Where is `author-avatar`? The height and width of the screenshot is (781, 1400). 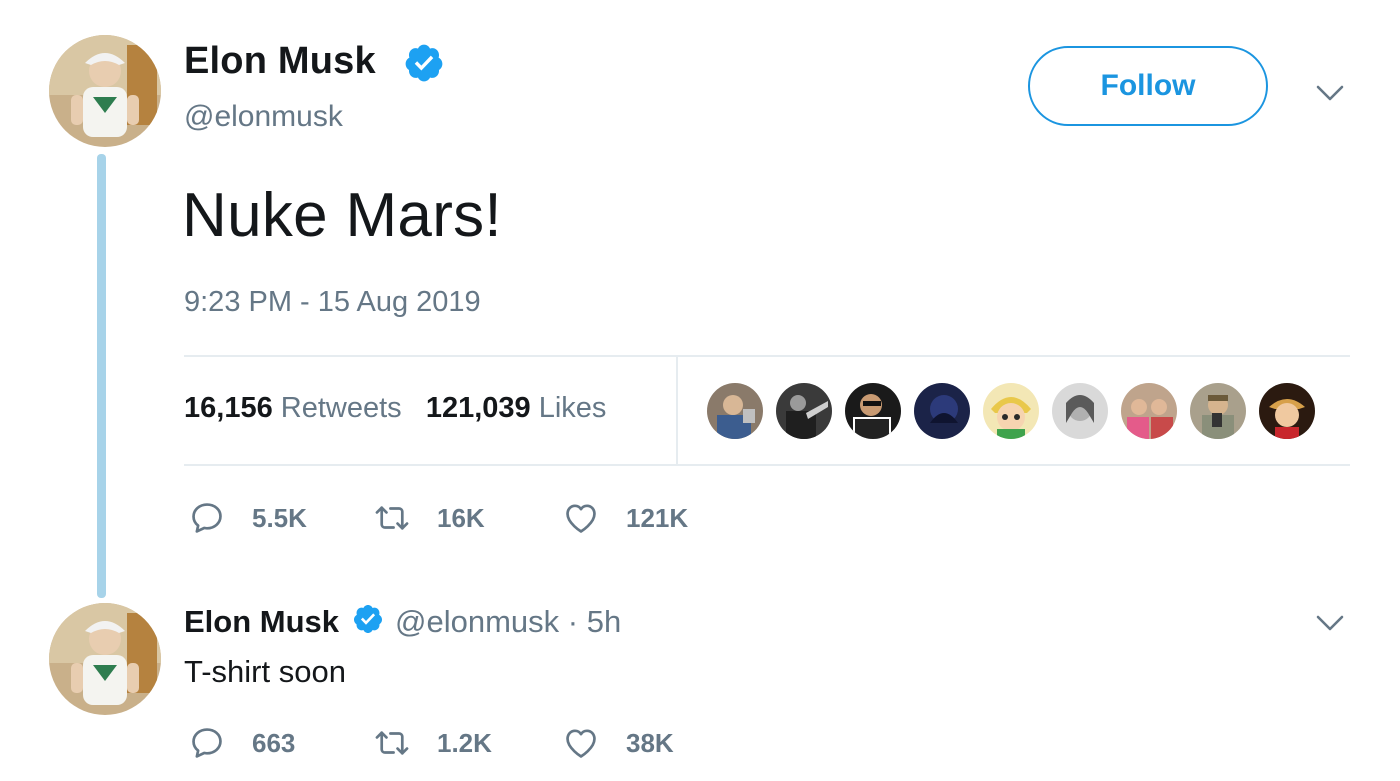
author-avatar is located at coordinates (105, 91).